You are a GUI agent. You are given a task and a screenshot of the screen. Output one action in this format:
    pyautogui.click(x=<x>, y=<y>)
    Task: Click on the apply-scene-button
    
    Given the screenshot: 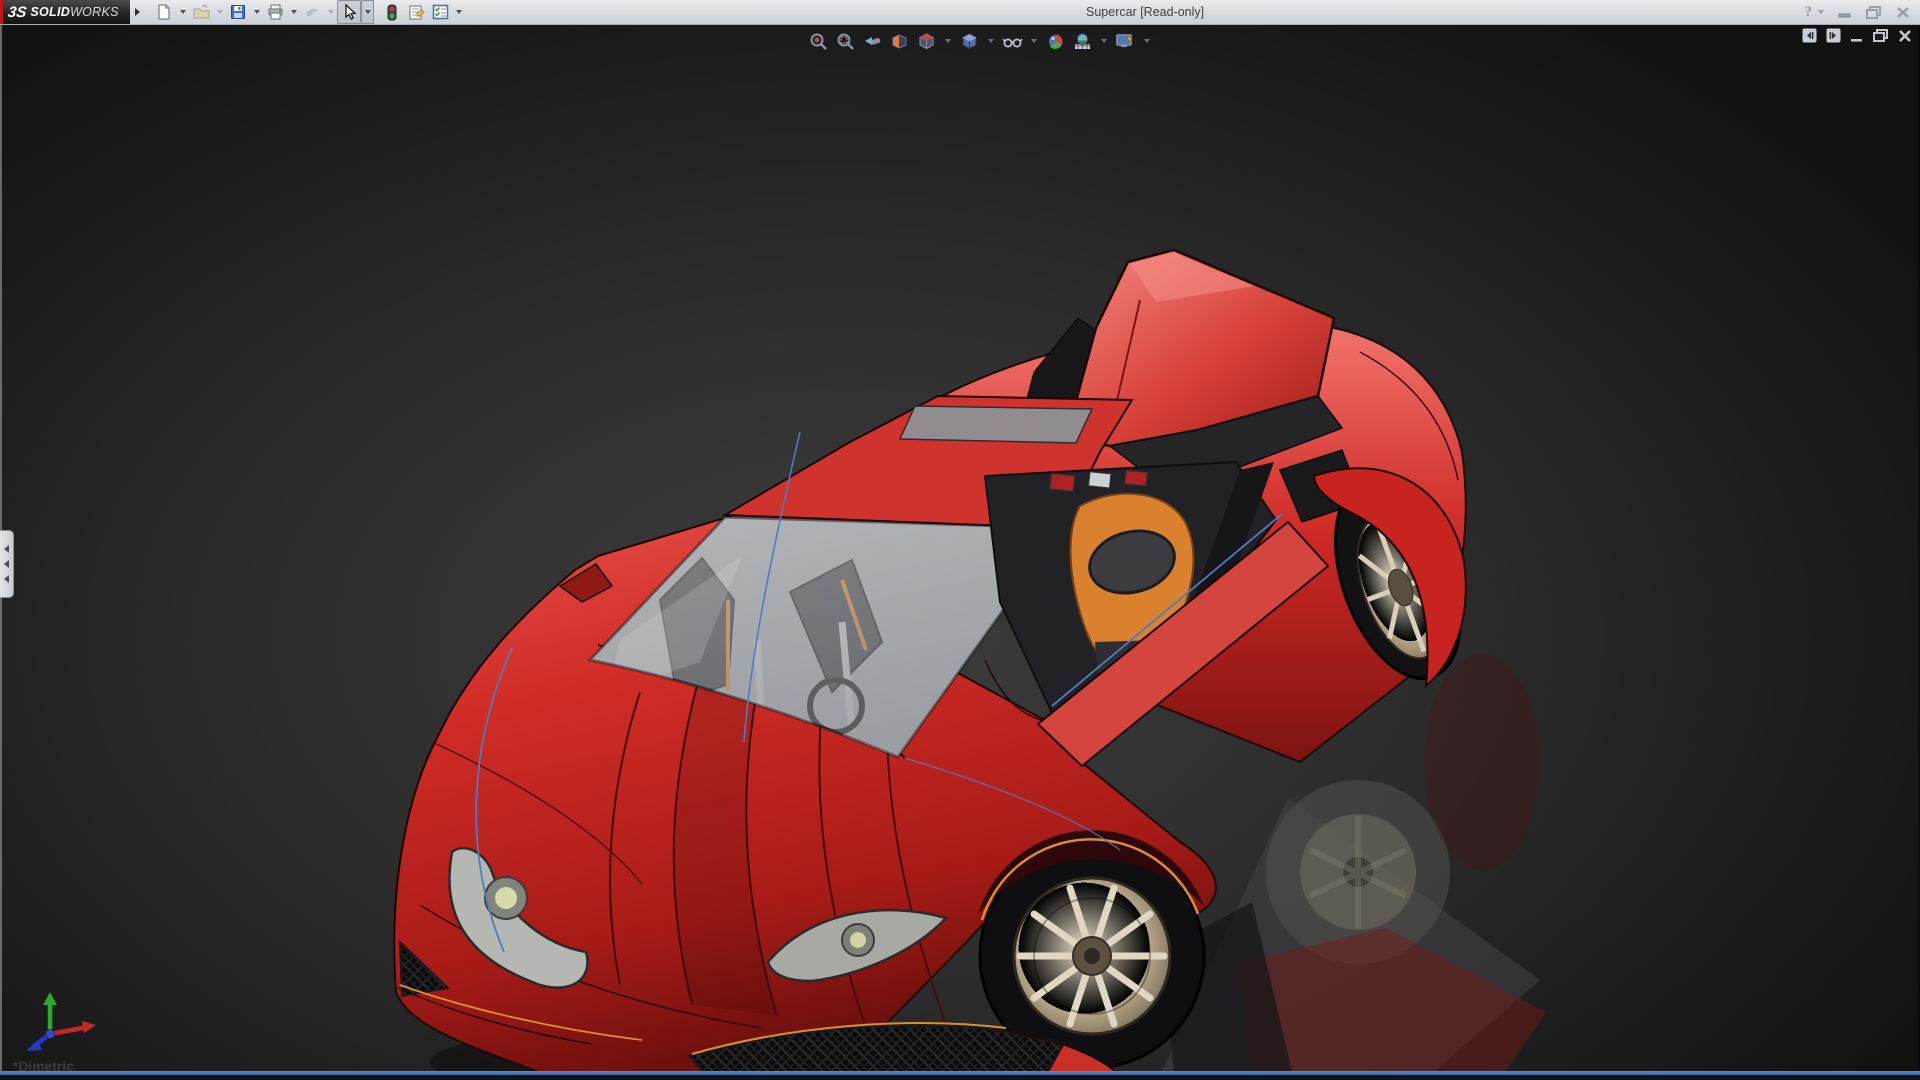 What is the action you would take?
    pyautogui.click(x=1082, y=41)
    